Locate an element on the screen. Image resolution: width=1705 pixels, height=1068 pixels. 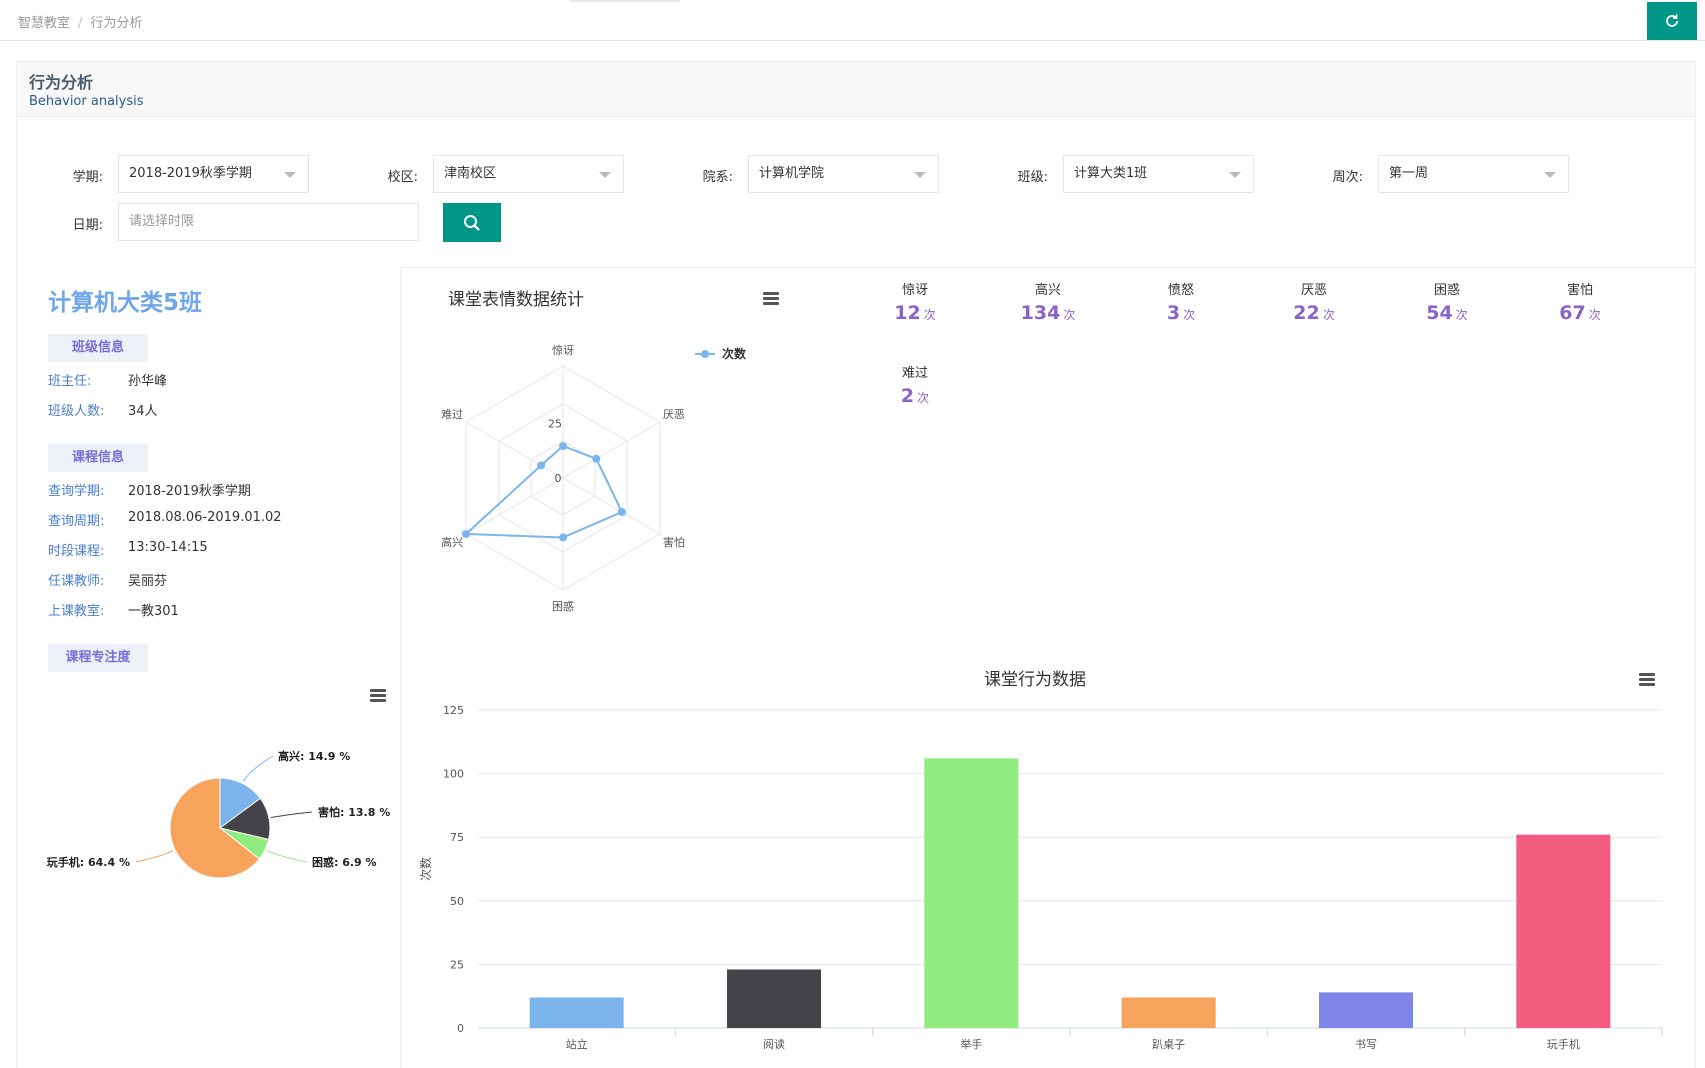
radar-tick-label: 25 is located at coordinates (555, 424).